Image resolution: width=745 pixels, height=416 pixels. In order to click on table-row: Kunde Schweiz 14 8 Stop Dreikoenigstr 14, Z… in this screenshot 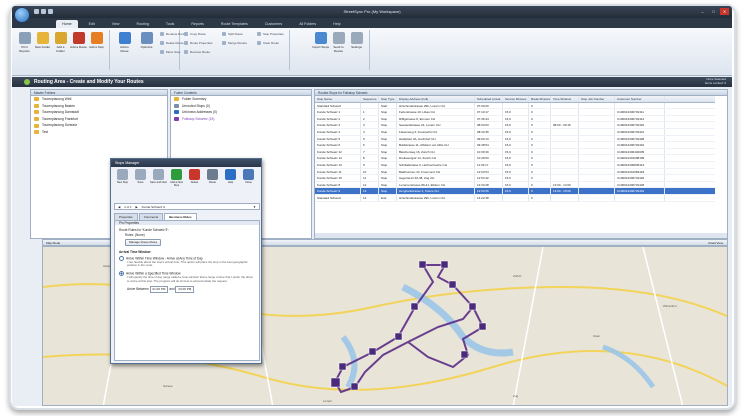, I will do `click(515, 158)`.